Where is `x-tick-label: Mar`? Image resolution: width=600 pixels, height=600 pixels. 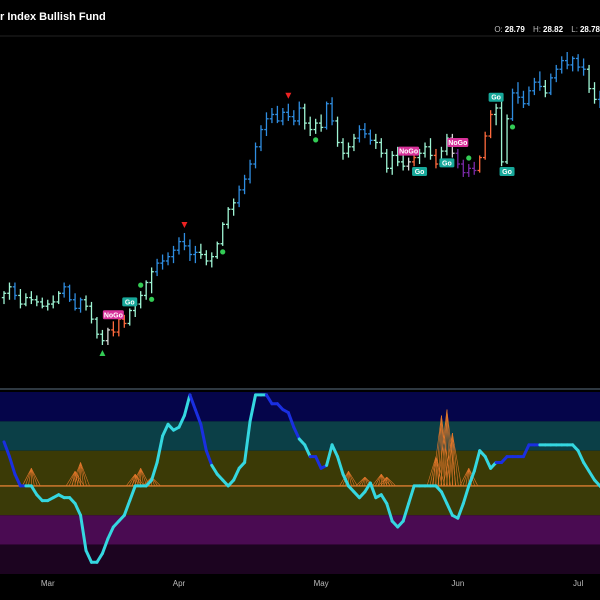
x-tick-label: Mar is located at coordinates (48, 583).